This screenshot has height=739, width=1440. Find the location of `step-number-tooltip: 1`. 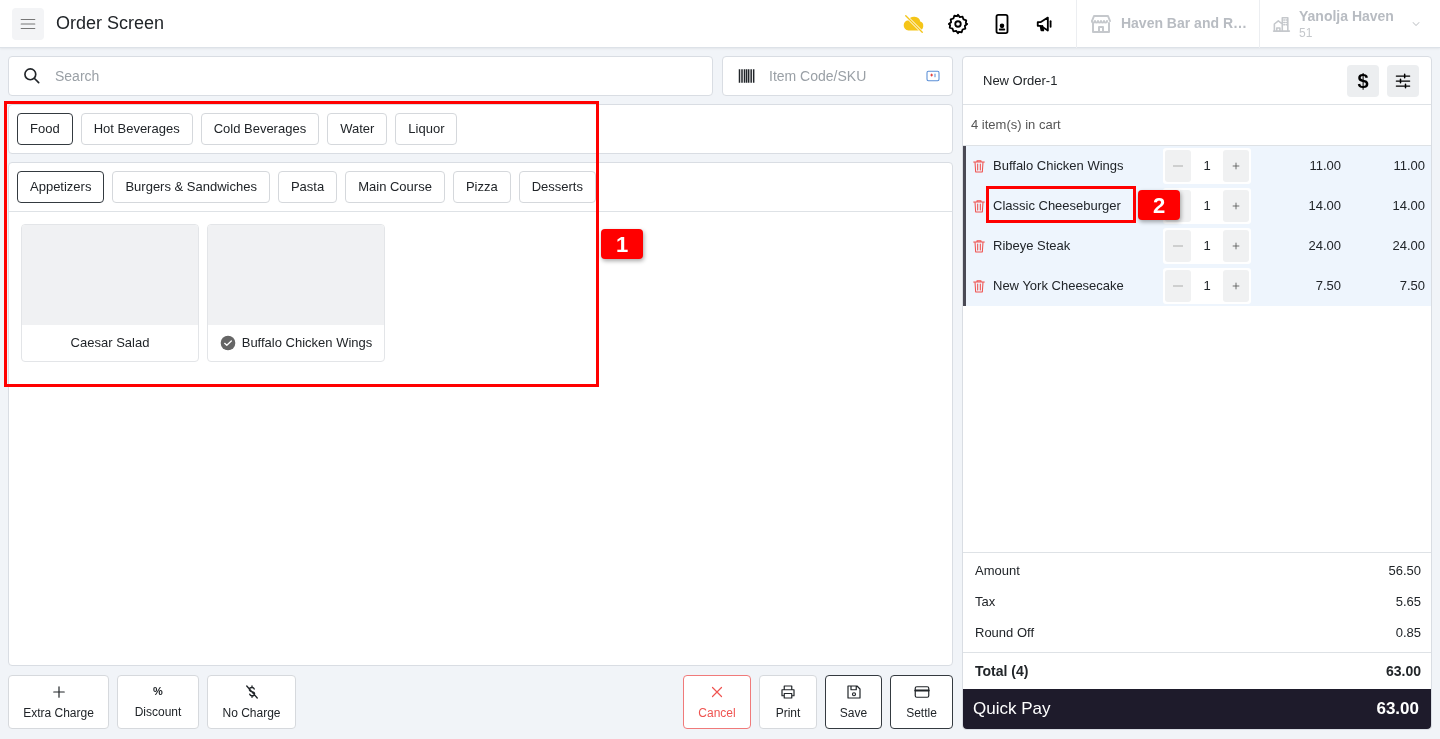

step-number-tooltip: 1 is located at coordinates (622, 244).